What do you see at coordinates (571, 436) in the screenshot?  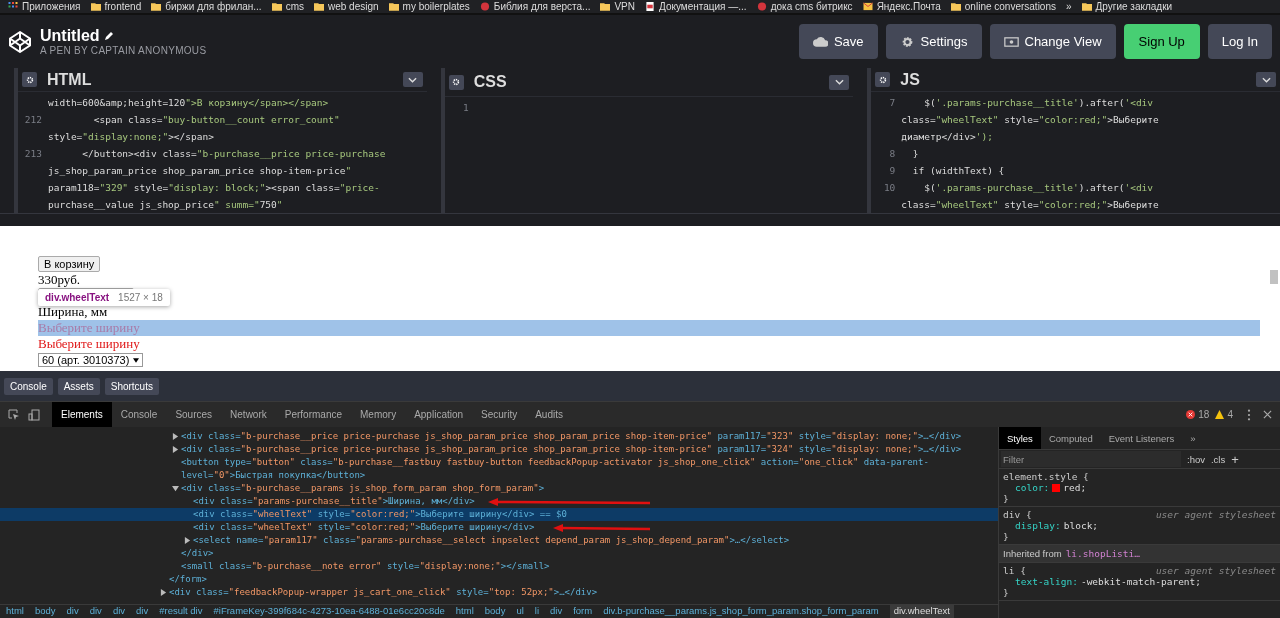 I see `dom-node: <div class="b-purchase__price price-purchase js_shop_param_price shop_param_price shop-item-price" param117="323" style="display: none;">…</div>` at bounding box center [571, 436].